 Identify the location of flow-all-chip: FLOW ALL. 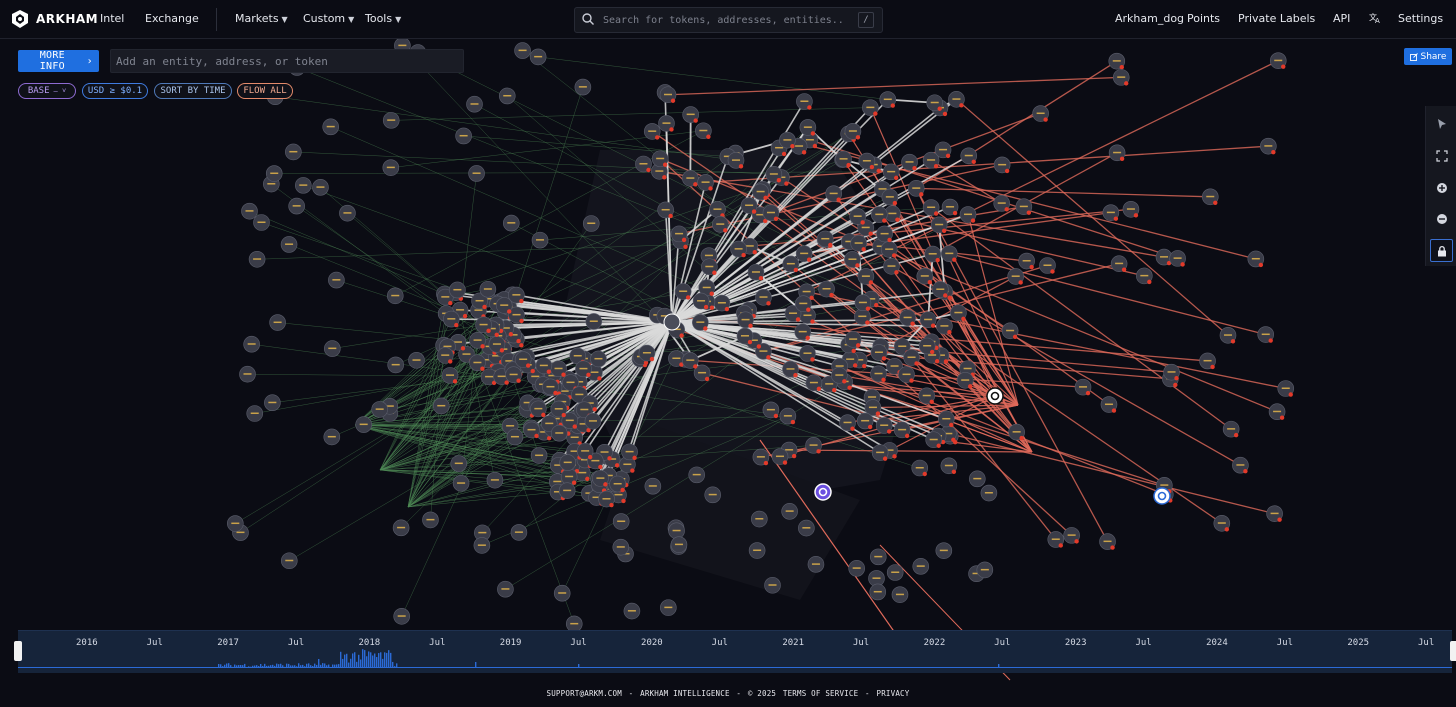
(265, 91).